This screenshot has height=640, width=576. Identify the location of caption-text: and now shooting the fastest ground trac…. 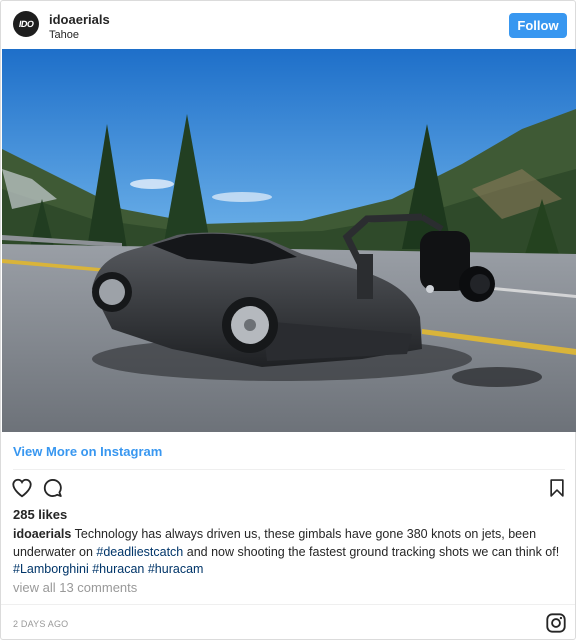
(371, 551).